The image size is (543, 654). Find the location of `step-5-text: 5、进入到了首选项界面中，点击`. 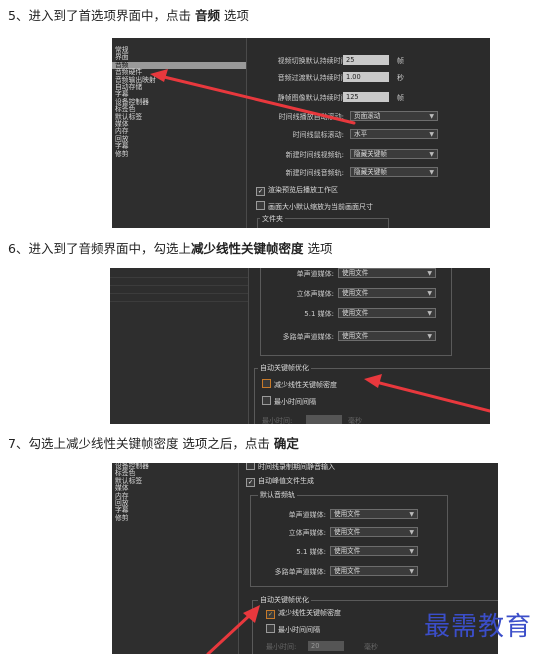

step-5-text: 5、进入到了首选项界面中，点击 is located at coordinates (101, 15).